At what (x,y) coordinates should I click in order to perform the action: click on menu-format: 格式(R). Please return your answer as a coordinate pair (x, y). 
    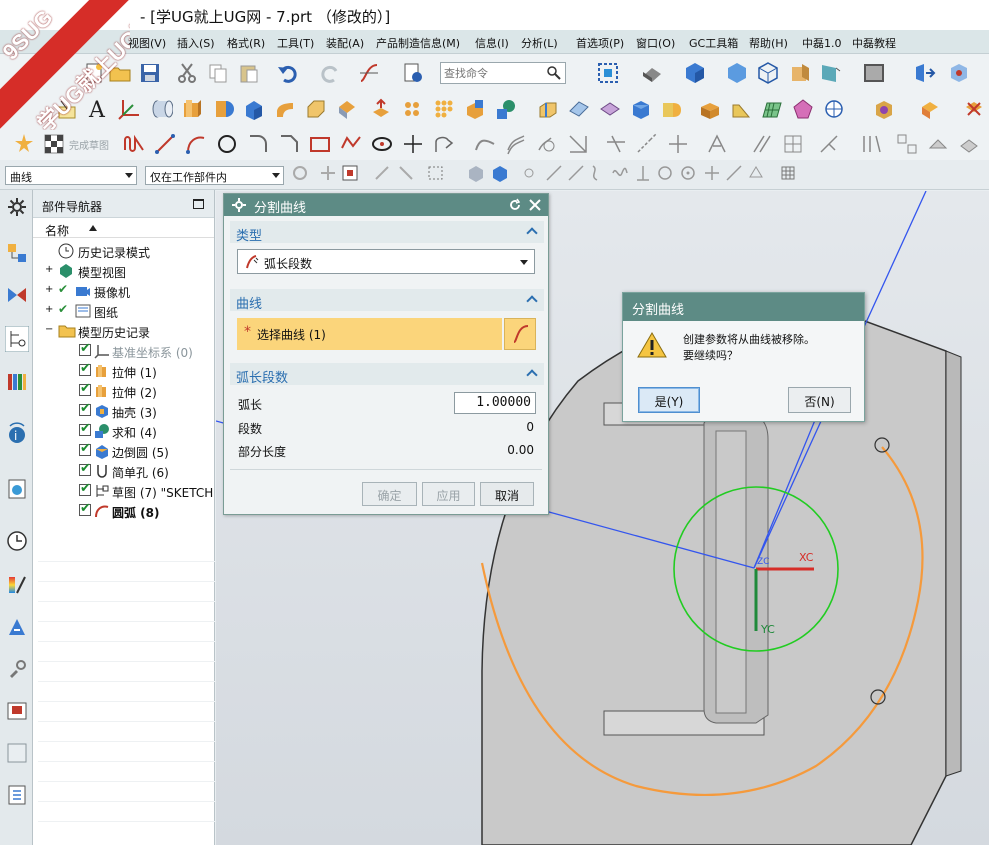
    Looking at the image, I should click on (246, 43).